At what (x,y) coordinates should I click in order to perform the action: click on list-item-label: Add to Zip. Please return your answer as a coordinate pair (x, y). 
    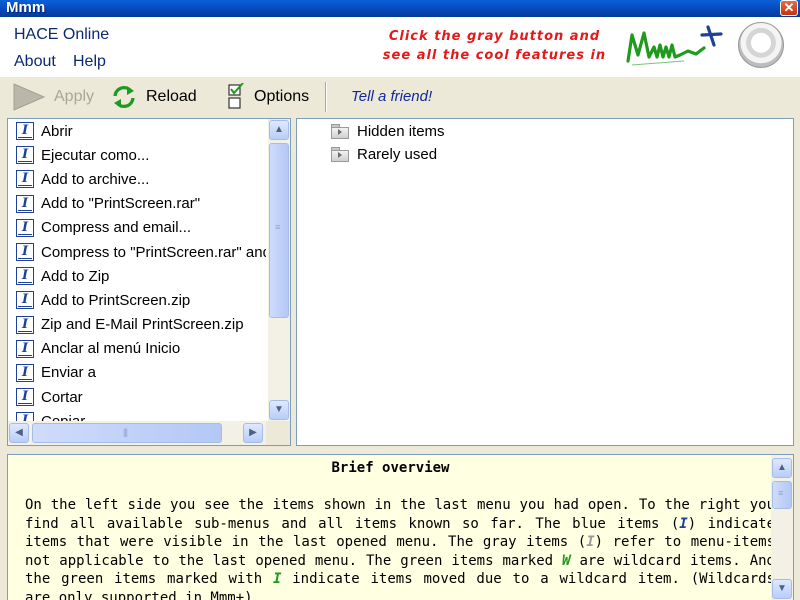
    Looking at the image, I should click on (75, 276).